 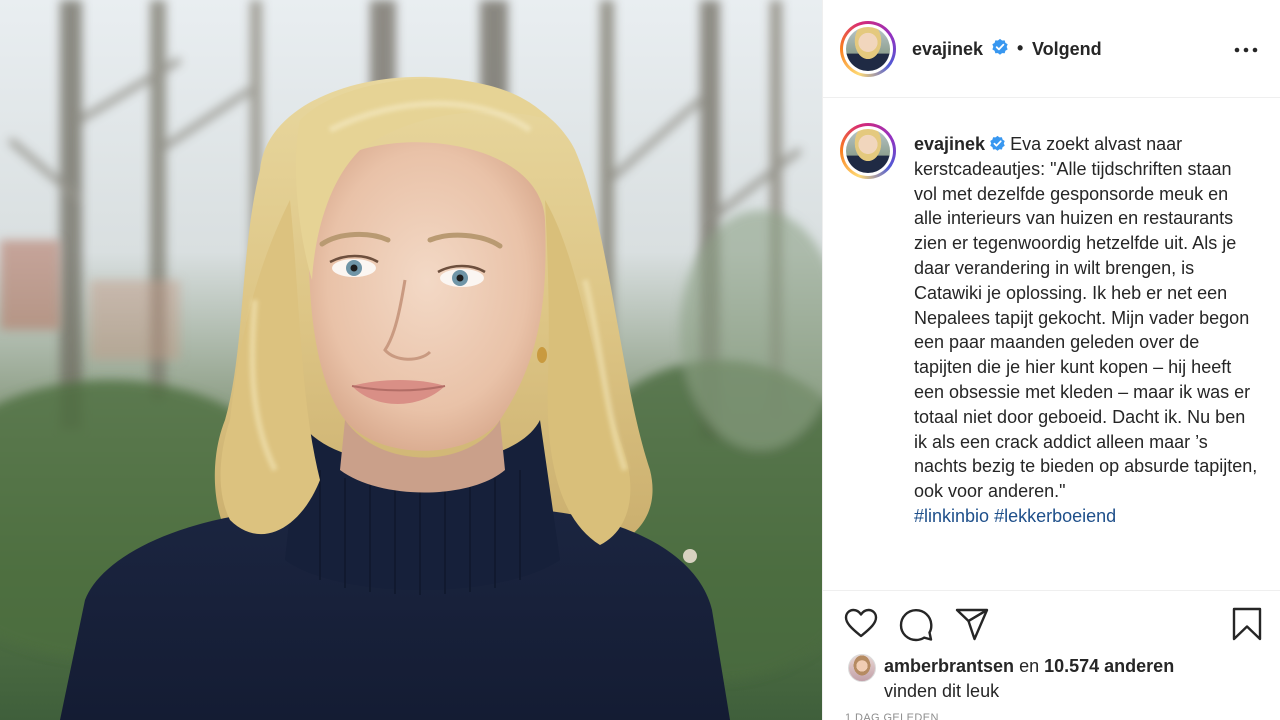 What do you see at coordinates (868, 151) in the screenshot?
I see `caption-author-avatar` at bounding box center [868, 151].